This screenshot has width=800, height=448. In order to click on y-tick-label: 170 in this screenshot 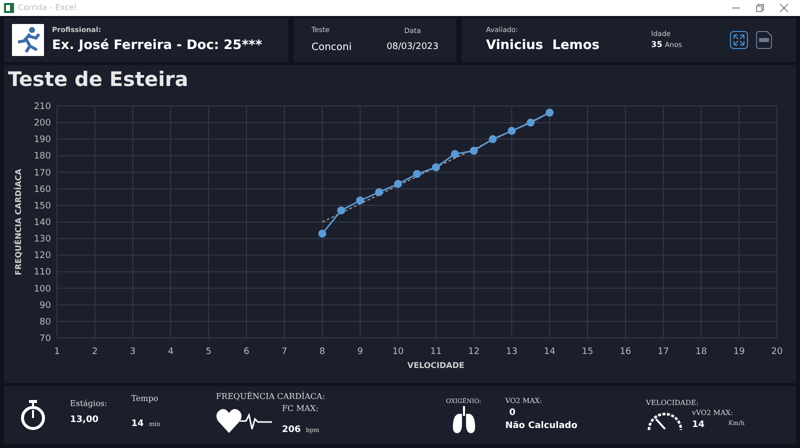, I will do `click(42, 173)`.